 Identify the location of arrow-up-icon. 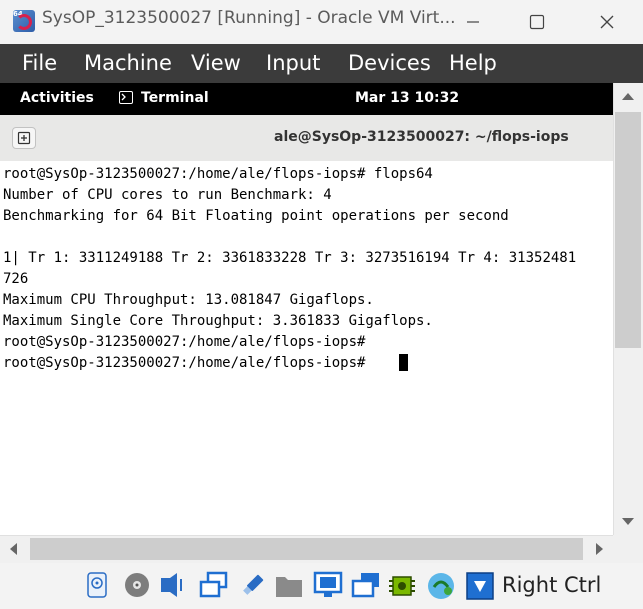
(628, 96).